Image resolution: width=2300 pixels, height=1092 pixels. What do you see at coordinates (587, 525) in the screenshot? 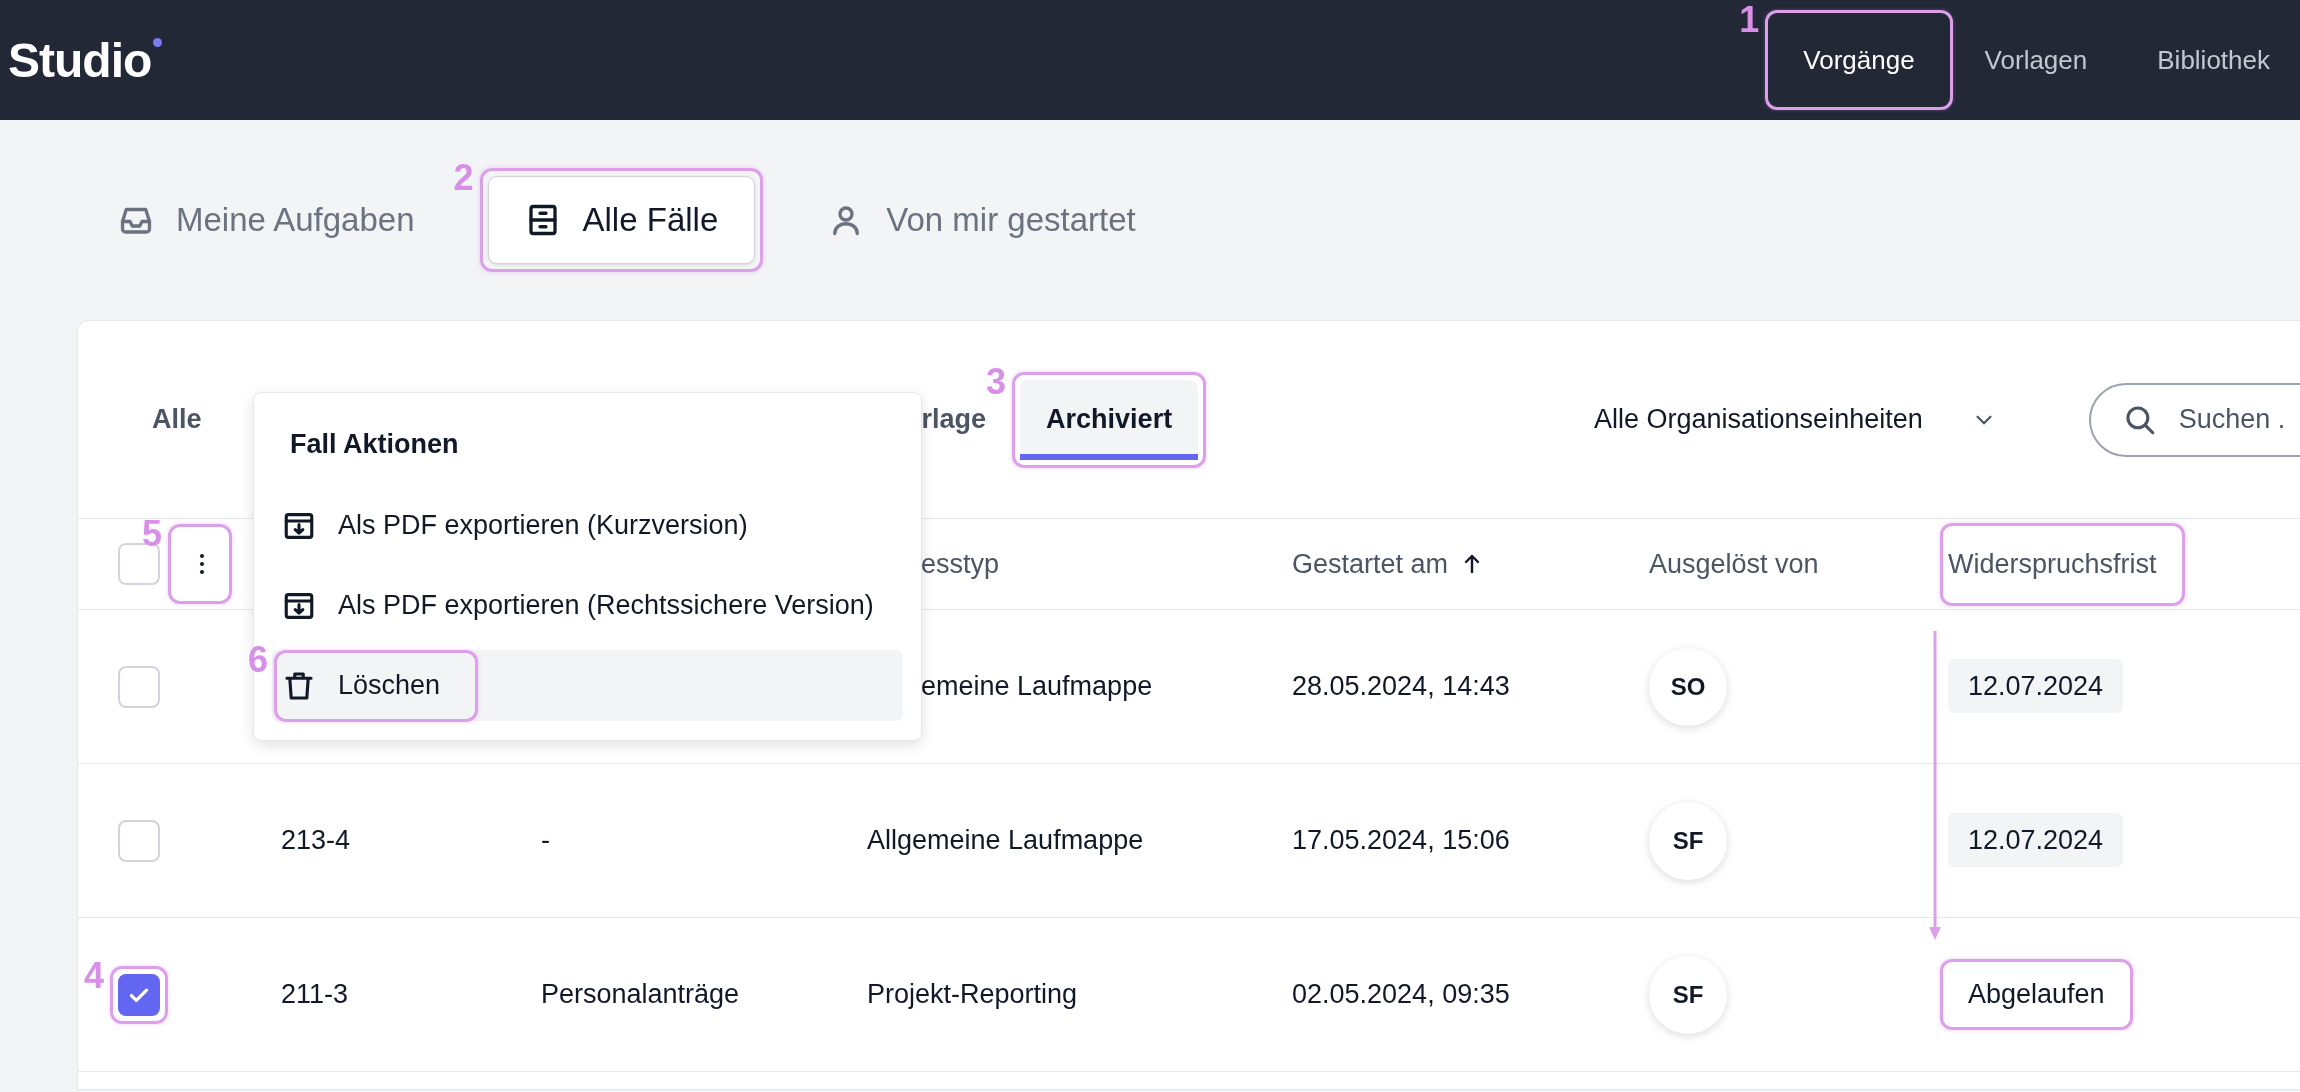
I see `menu-item: Als PDF exportieren (Kurzversion)` at bounding box center [587, 525].